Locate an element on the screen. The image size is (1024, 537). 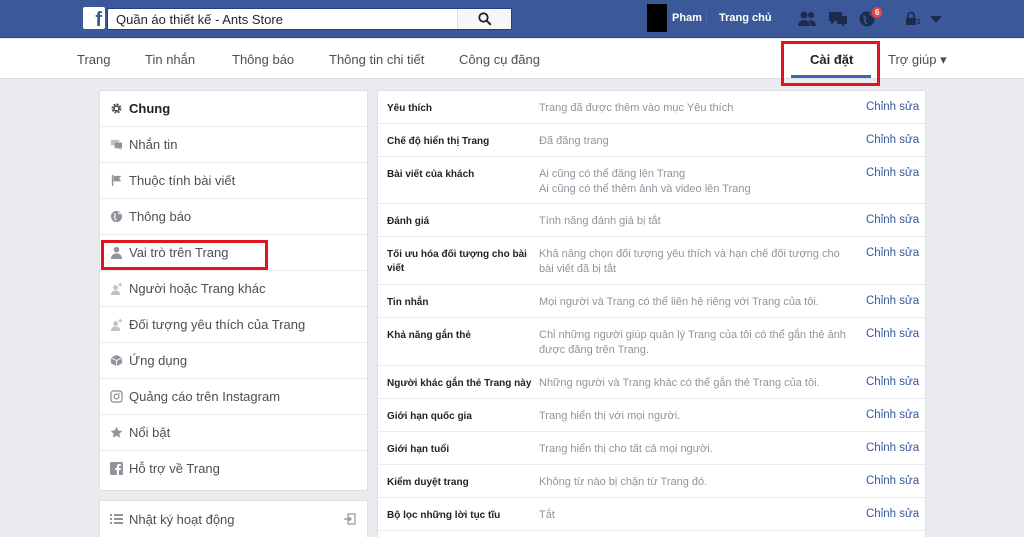
sidebar-item-instagram-ads: Quảng cáo trên Instagram is located at coordinates (233, 397).